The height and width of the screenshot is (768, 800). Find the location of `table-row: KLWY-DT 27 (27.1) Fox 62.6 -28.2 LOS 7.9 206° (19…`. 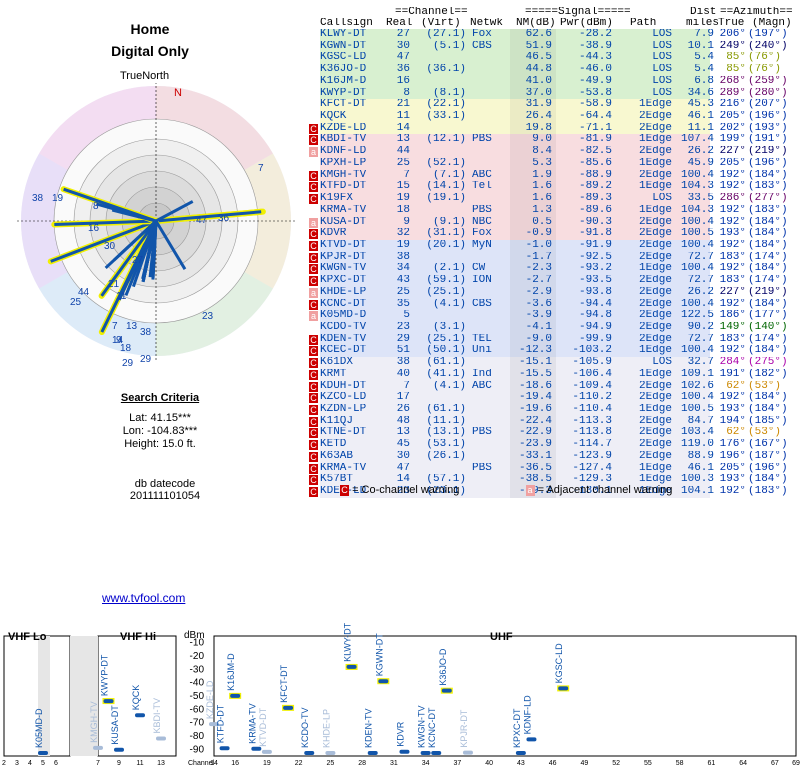

table-row: KLWY-DT 27 (27.1) Fox 62.6 -28.2 LOS 7.9 206° (19… is located at coordinates (554, 35).